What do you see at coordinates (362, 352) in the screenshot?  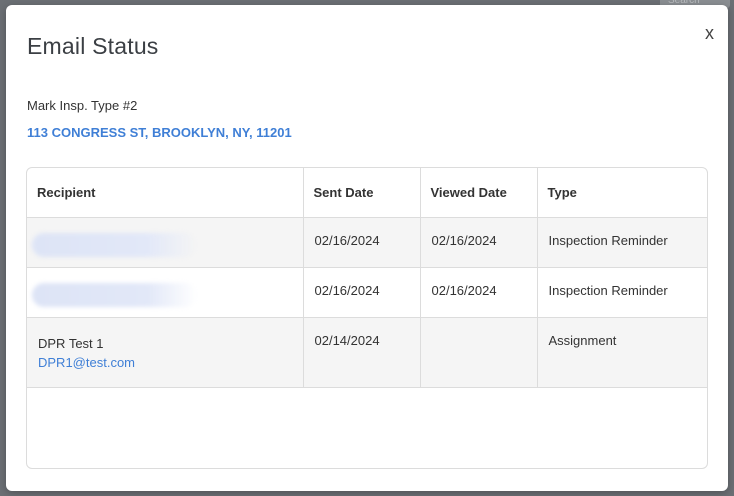 I see `sent-date-cell: 02/14/2024` at bounding box center [362, 352].